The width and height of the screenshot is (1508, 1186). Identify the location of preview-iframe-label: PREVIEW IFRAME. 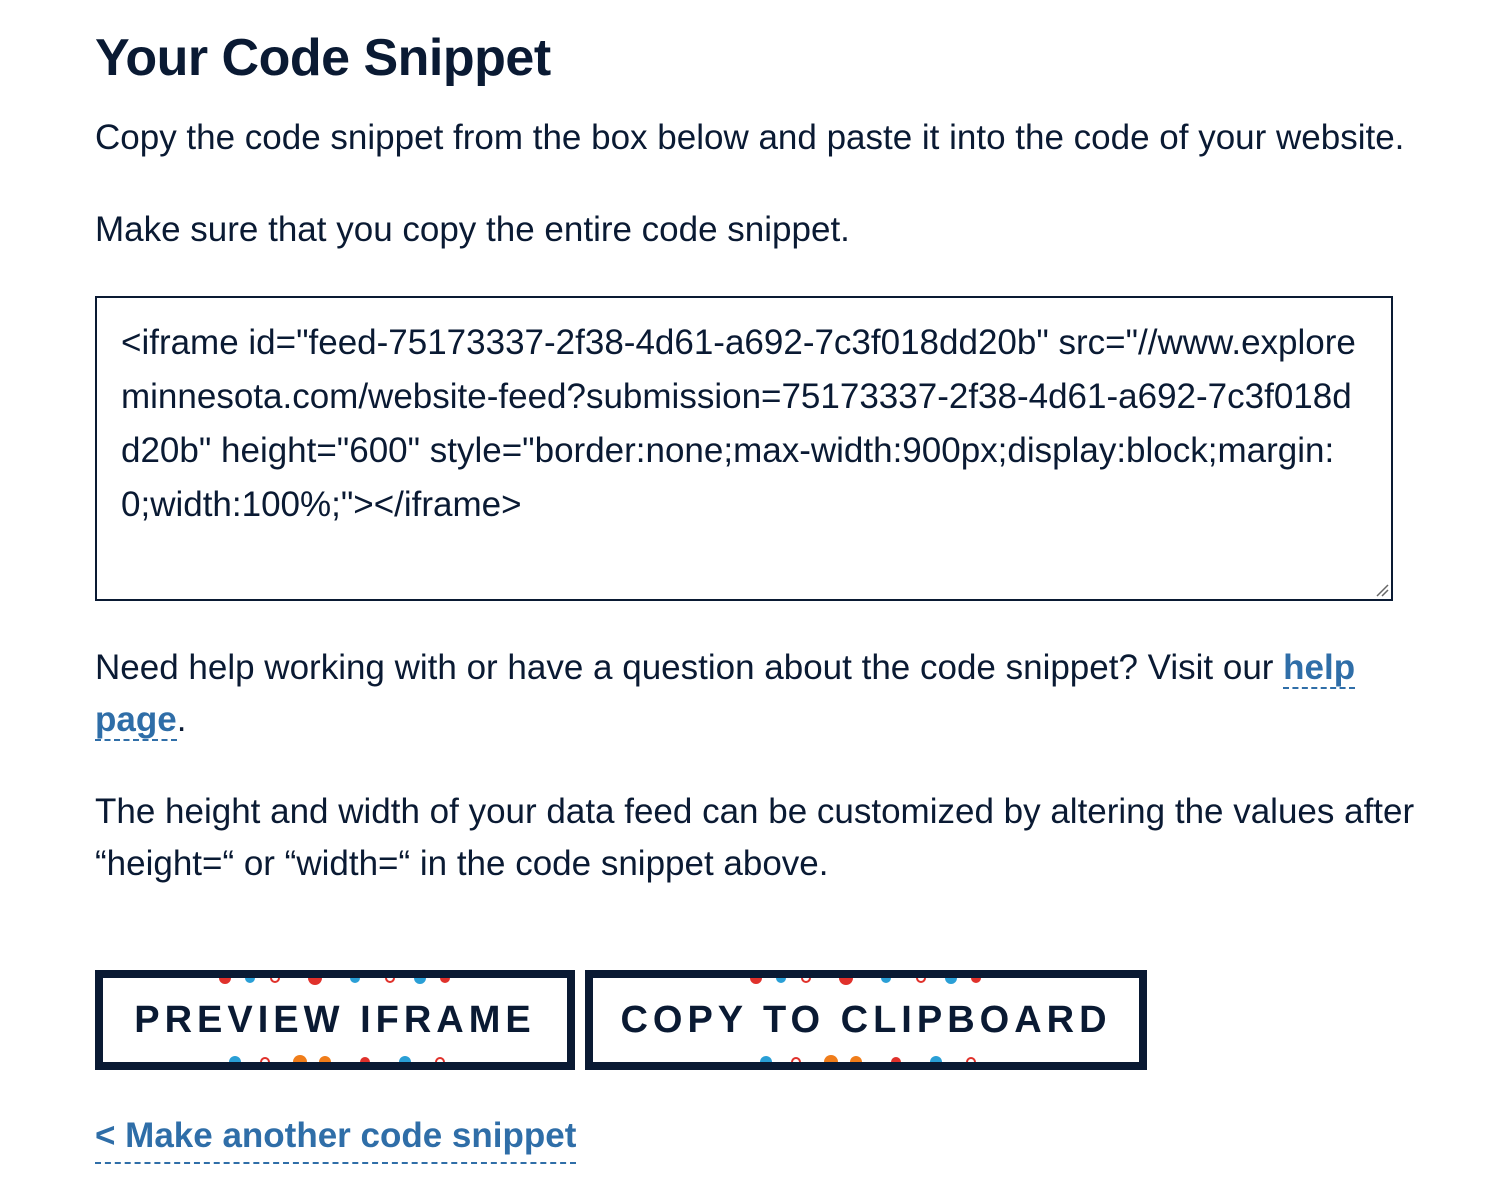
(335, 1020).